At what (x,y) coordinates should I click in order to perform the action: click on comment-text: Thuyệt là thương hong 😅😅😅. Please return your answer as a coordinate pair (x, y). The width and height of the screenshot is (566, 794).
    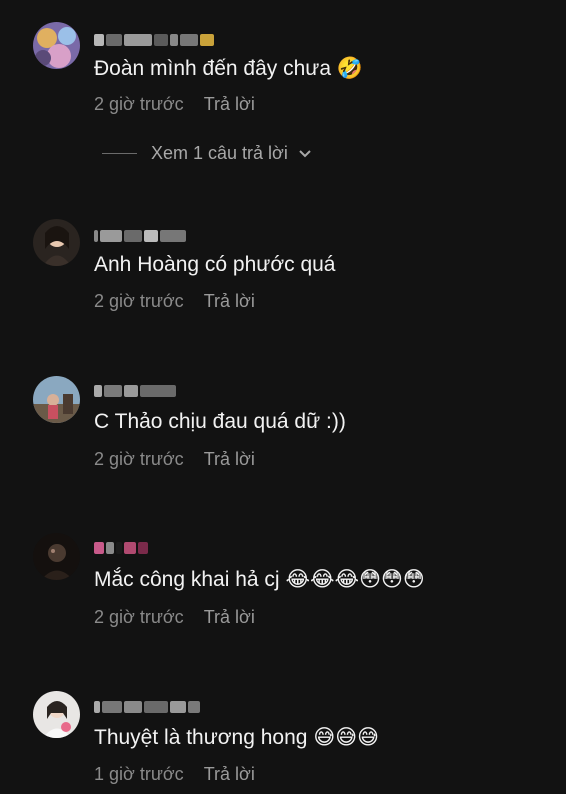
    Looking at the image, I should click on (236, 737).